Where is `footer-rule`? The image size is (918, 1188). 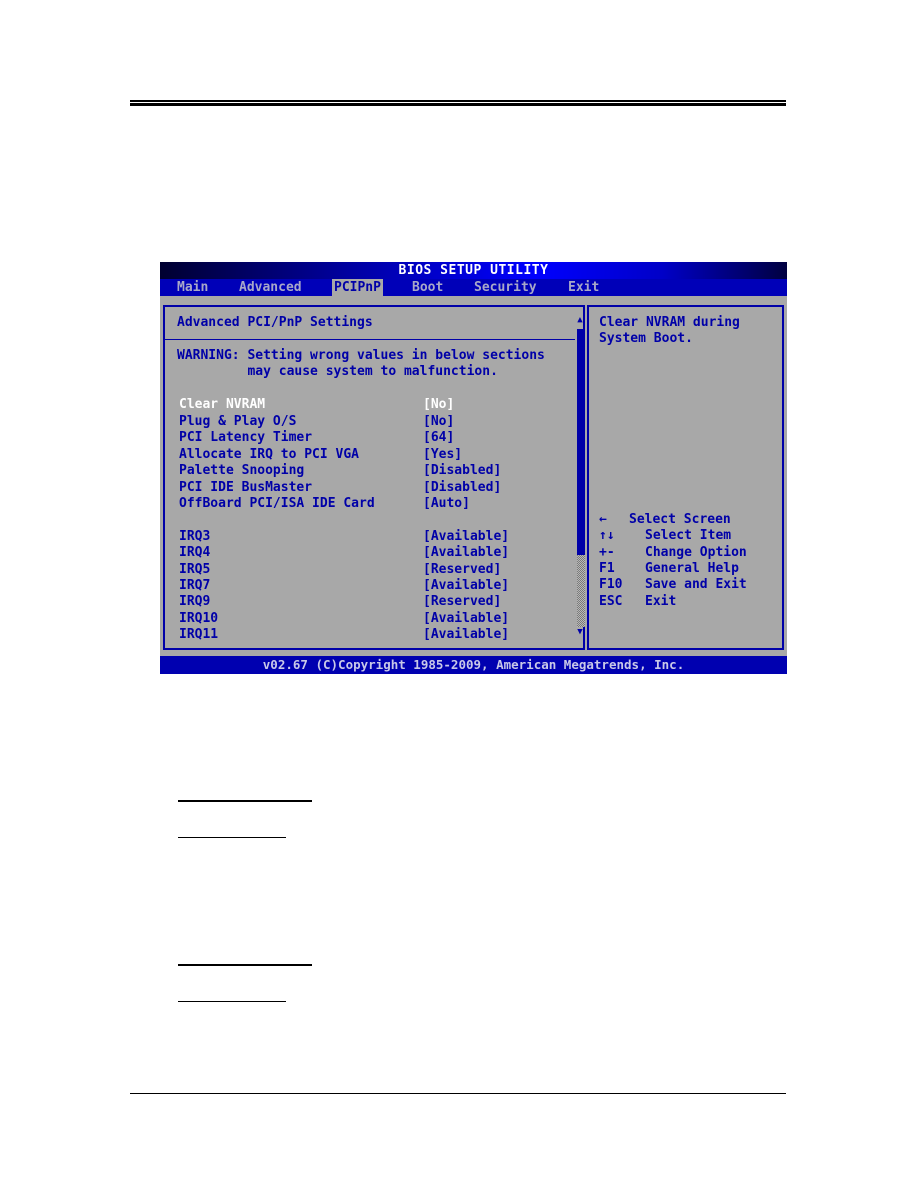 footer-rule is located at coordinates (458, 1093).